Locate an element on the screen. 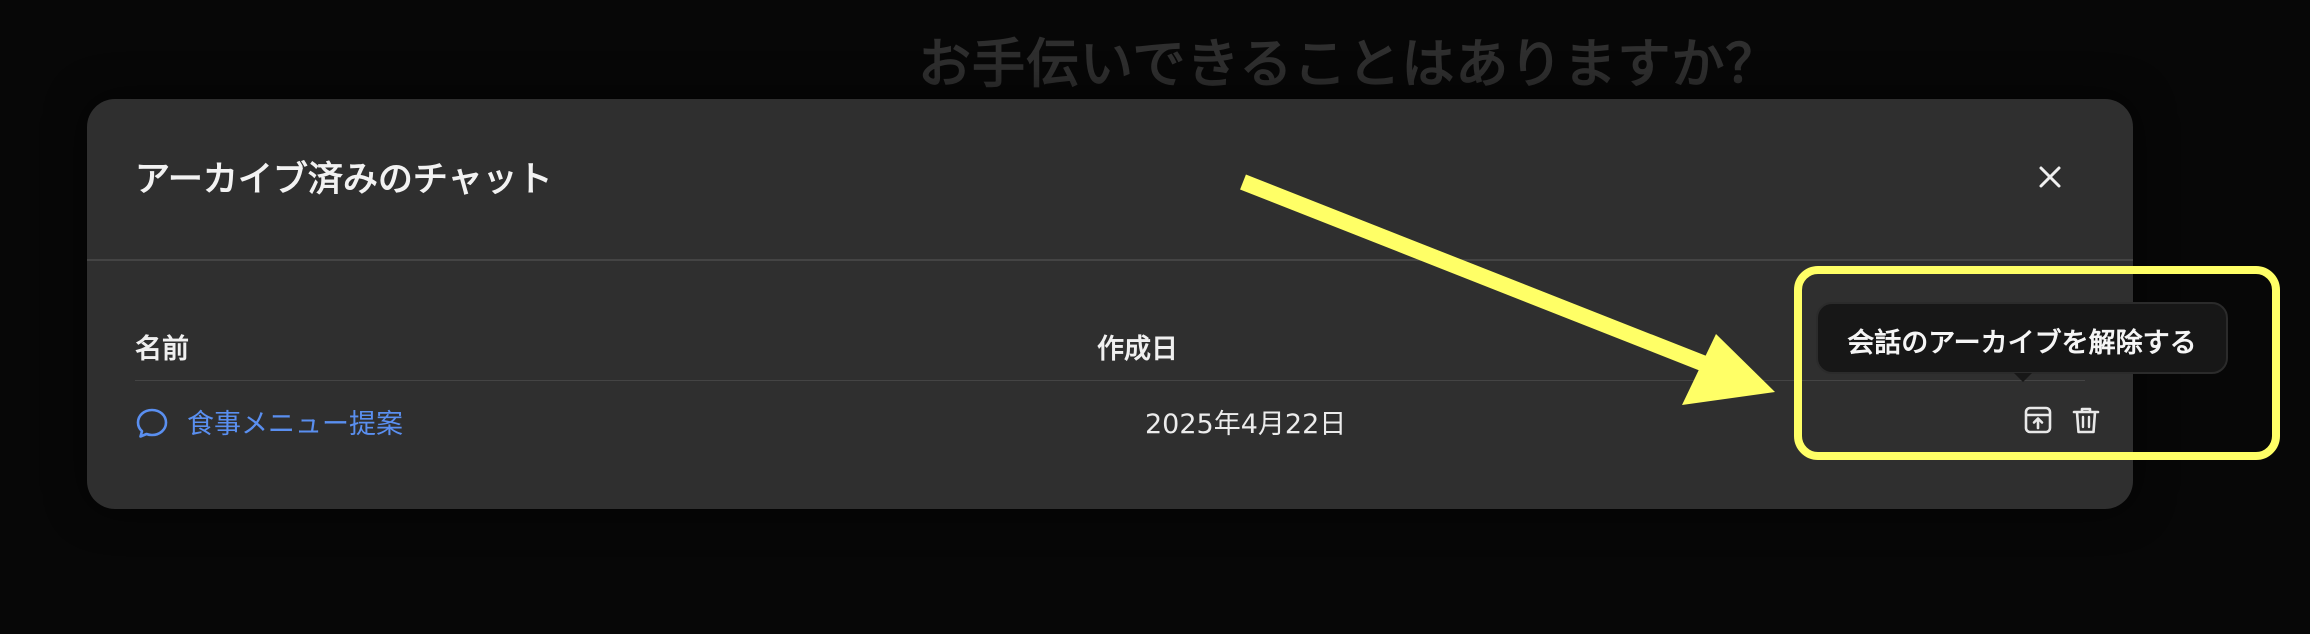  close-button is located at coordinates (2050, 177).